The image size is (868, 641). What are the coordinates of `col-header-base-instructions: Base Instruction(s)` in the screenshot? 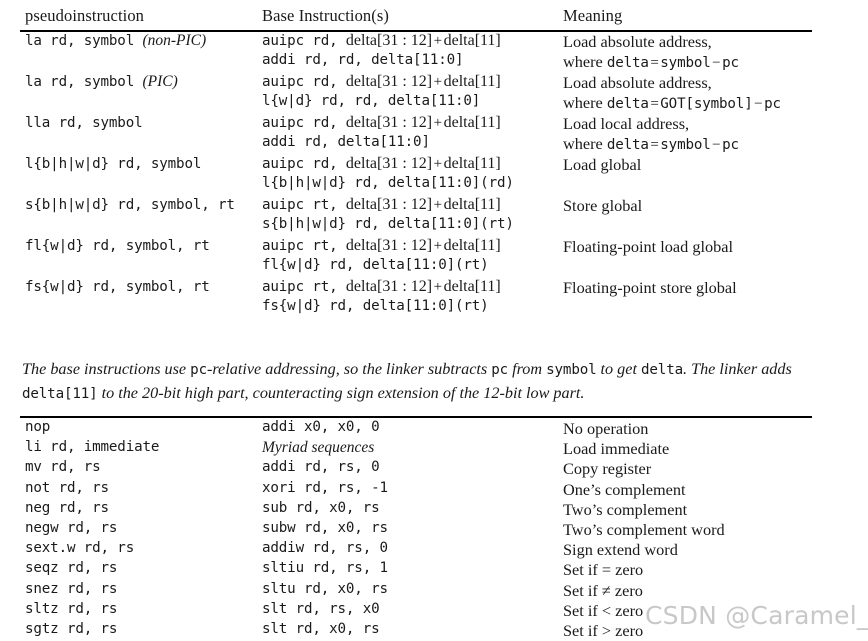 It's located at (325, 15).